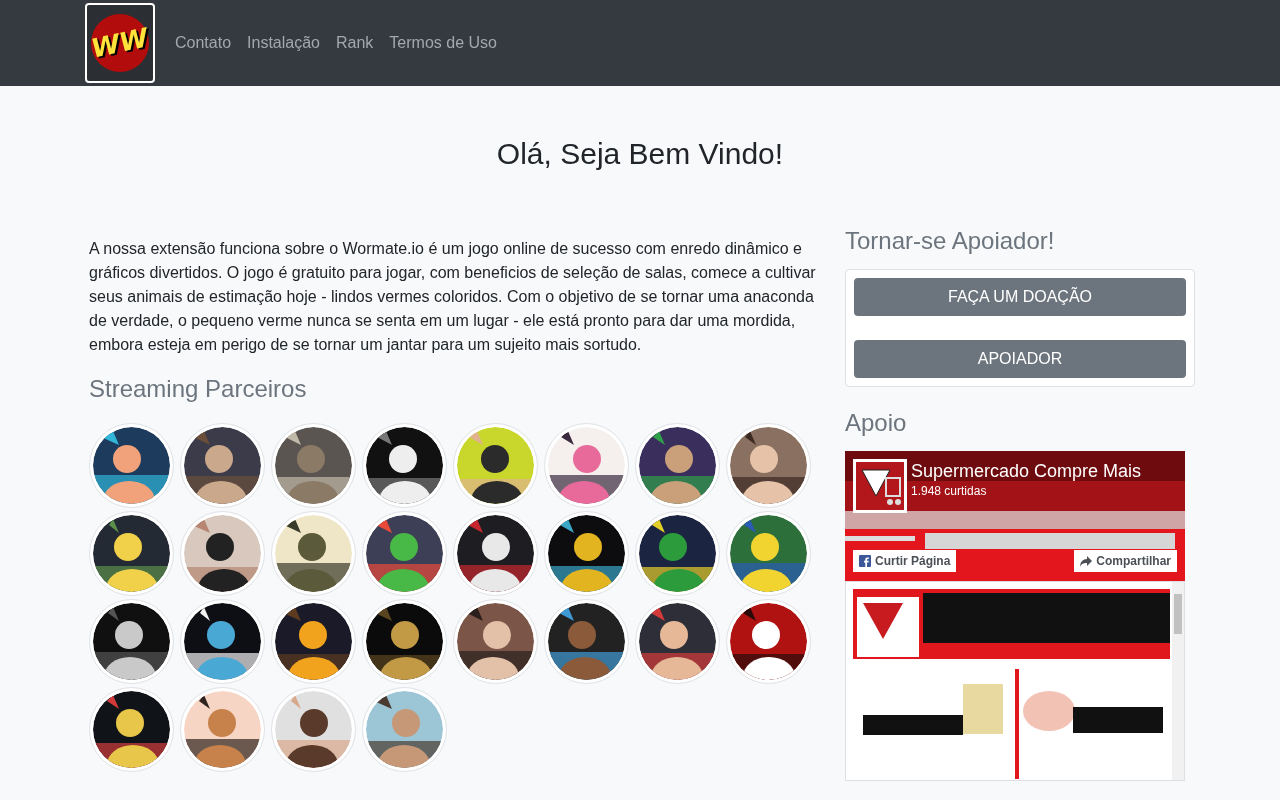  What do you see at coordinates (905, 561) in the screenshot?
I see `like-page-button: Curtir Página` at bounding box center [905, 561].